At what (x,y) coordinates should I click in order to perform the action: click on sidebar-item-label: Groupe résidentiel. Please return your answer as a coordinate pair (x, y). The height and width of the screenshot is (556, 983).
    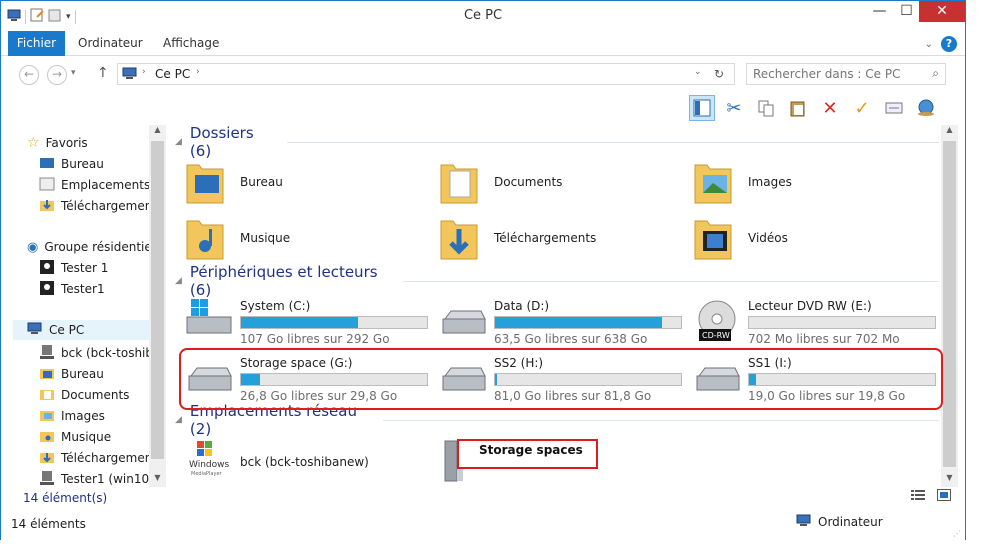
    Looking at the image, I should click on (96, 247).